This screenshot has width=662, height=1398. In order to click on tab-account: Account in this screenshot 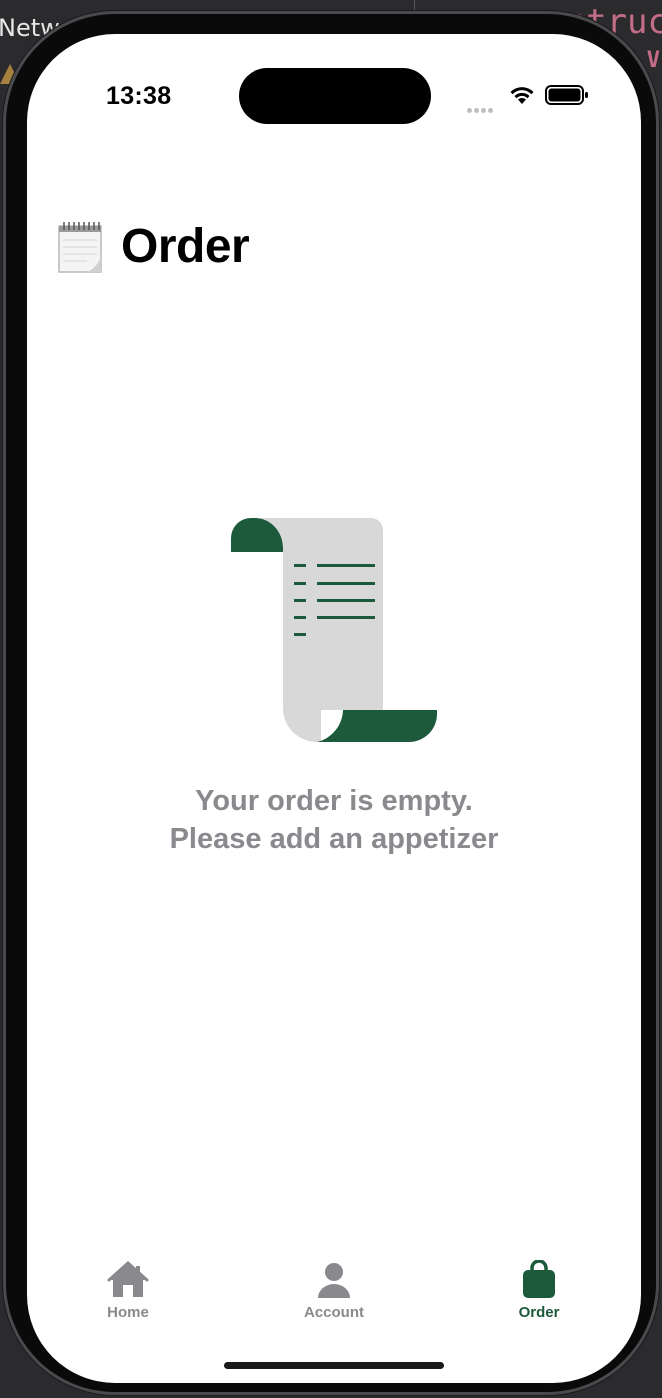, I will do `click(334, 1290)`.